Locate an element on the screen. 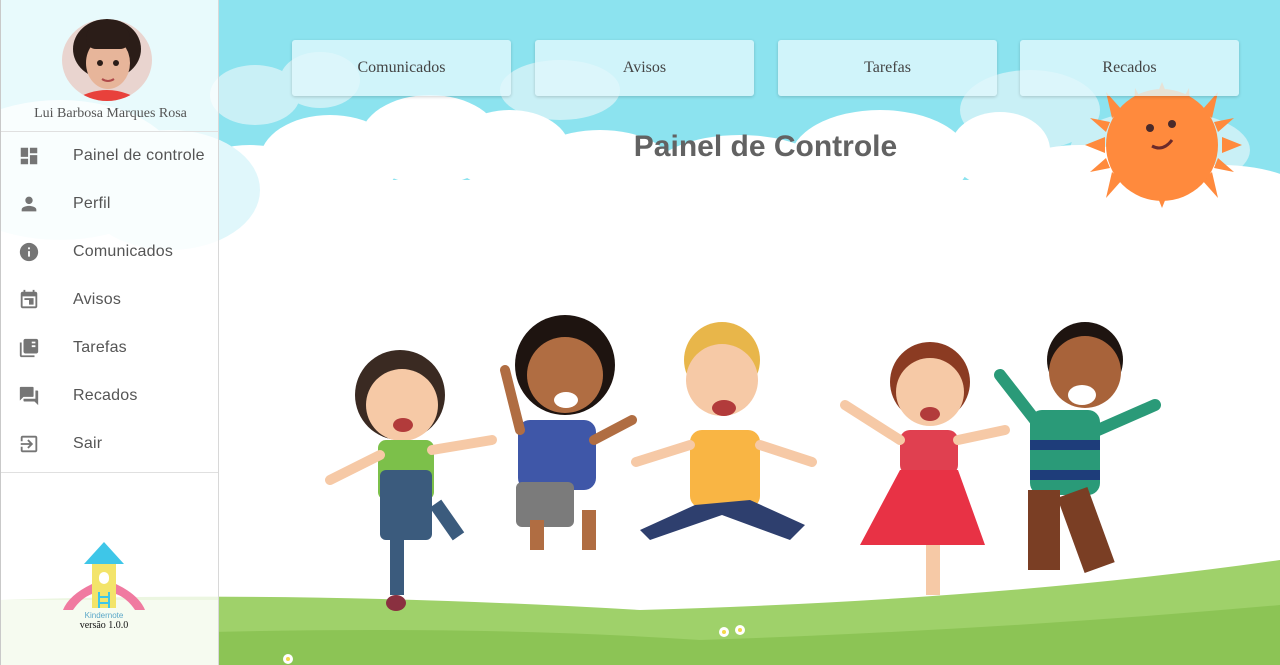 The height and width of the screenshot is (665, 1280). sidebar-item-recados: Recados is located at coordinates (109, 396).